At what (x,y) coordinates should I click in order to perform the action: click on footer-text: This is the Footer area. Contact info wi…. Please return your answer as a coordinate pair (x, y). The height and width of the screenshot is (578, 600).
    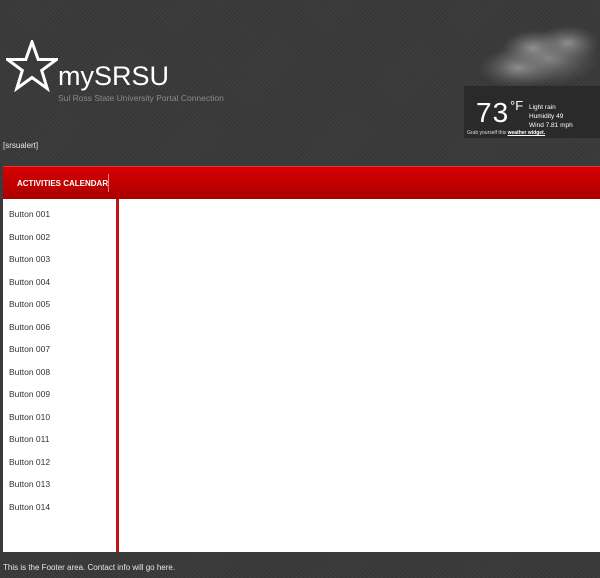
    Looking at the image, I should click on (89, 567).